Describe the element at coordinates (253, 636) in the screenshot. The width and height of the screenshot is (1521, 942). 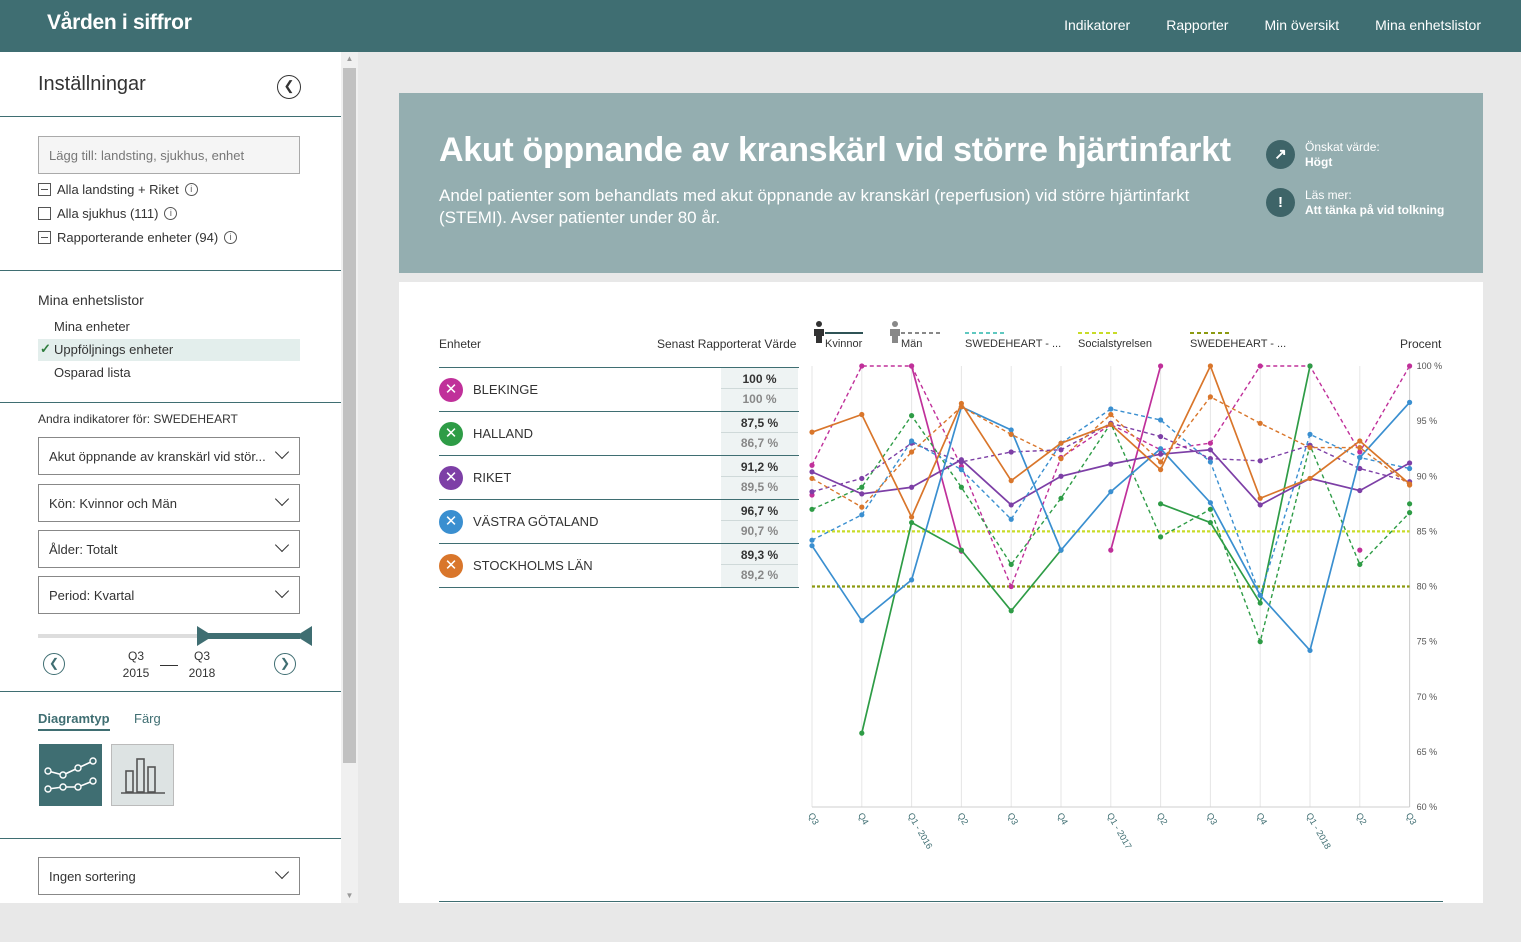
I see `period-slider-range` at that location.